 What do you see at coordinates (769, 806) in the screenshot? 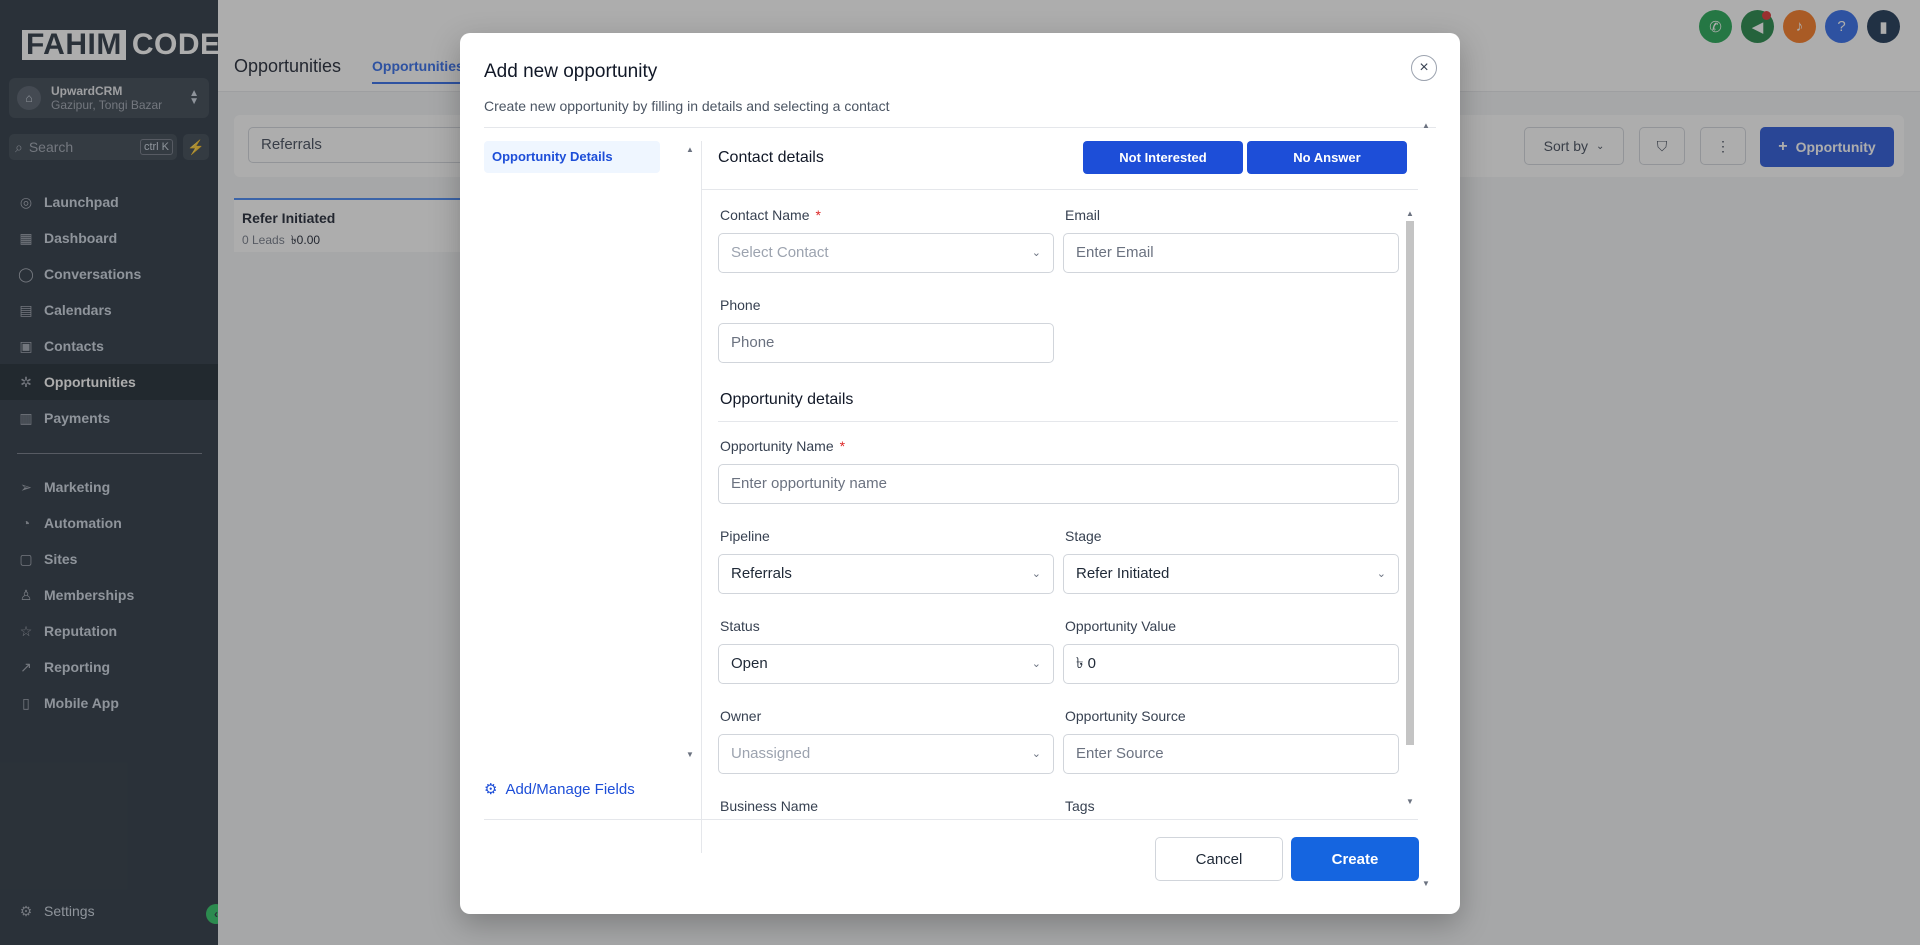
I see `business-name-label: Business Name` at bounding box center [769, 806].